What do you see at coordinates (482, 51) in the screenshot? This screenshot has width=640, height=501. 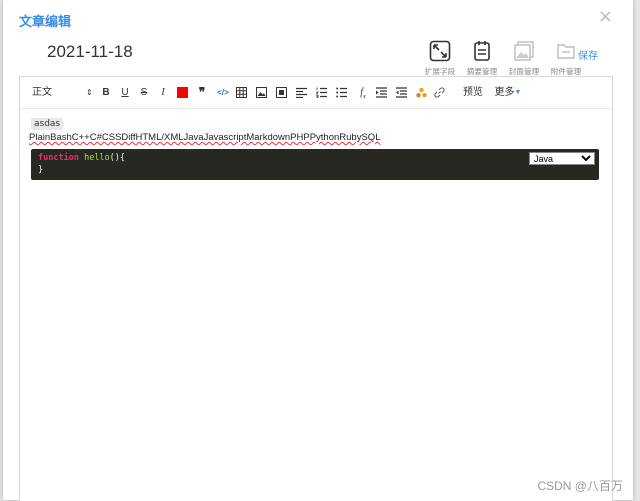 I see `document-icon` at bounding box center [482, 51].